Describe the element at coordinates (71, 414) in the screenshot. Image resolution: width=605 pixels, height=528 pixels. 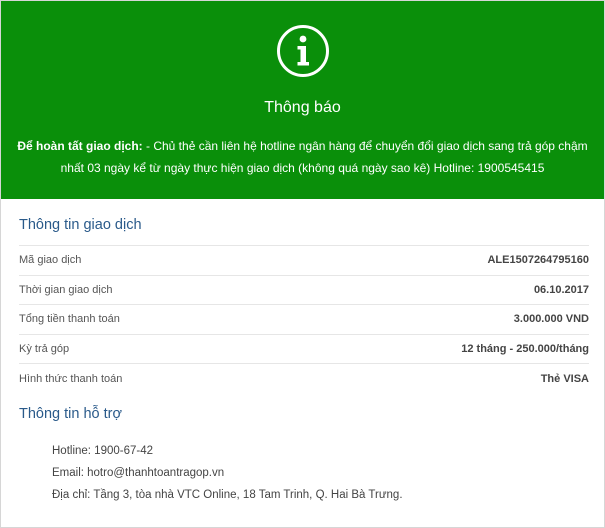
I see `support-section-title: Thông tin hỗ trợ` at that location.